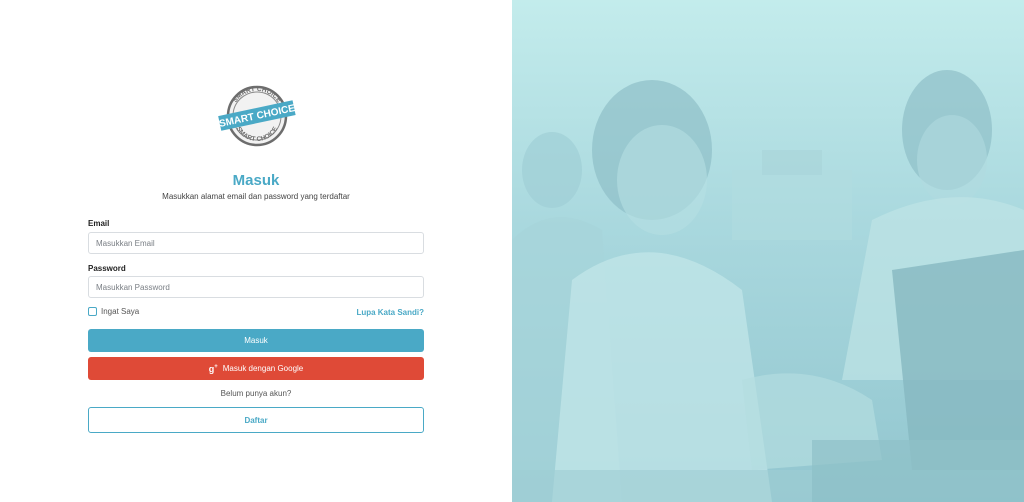 The width and height of the screenshot is (1024, 502). What do you see at coordinates (256, 287) in the screenshot?
I see `password-field` at bounding box center [256, 287].